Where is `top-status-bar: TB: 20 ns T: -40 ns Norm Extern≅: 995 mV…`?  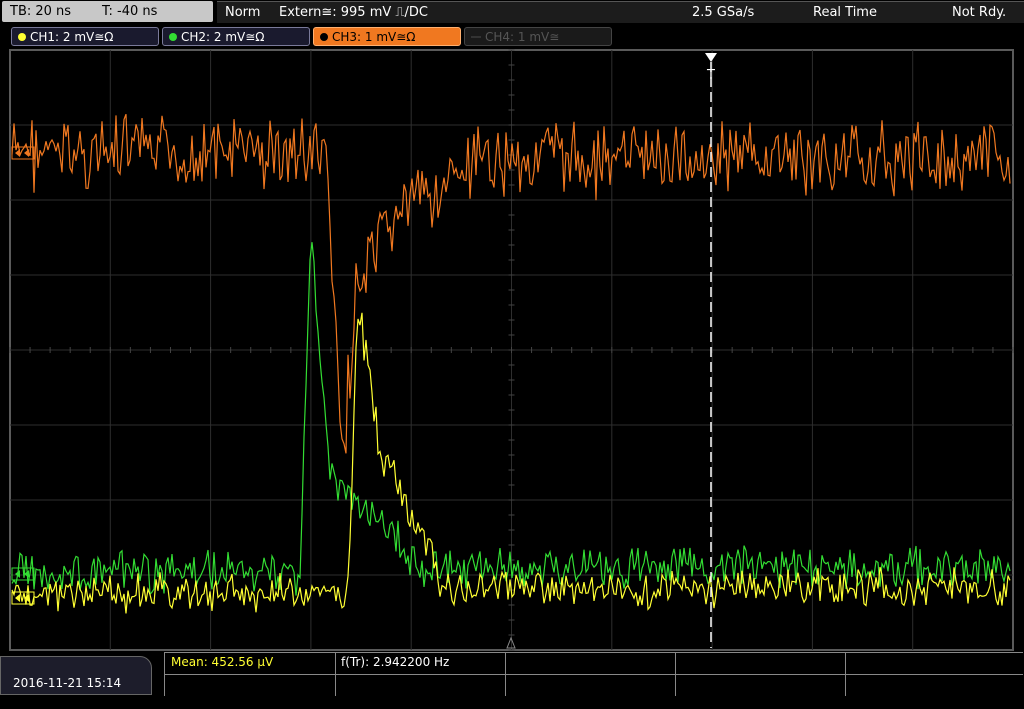
top-status-bar: TB: 20 ns T: -40 ns Norm Extern≅: 995 mV… is located at coordinates (512, 12).